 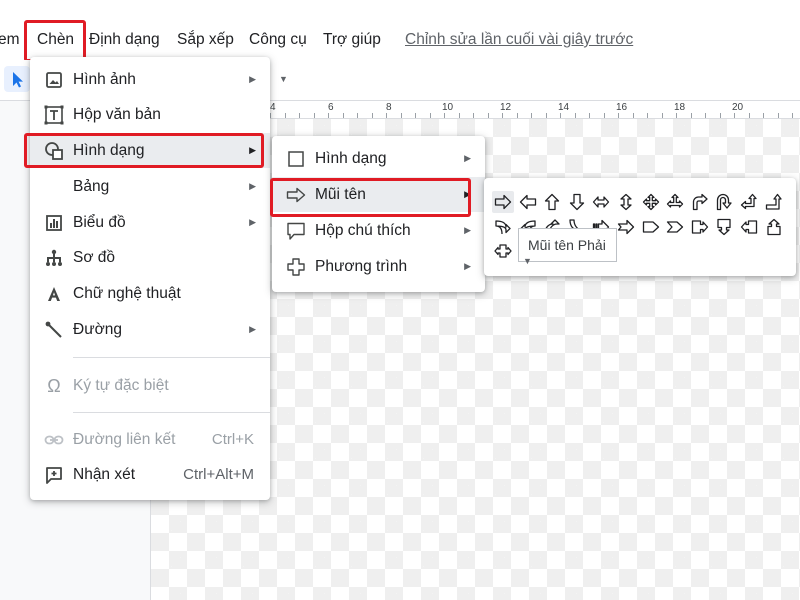 I want to click on bent-up-arrow-icon, so click(x=774, y=202).